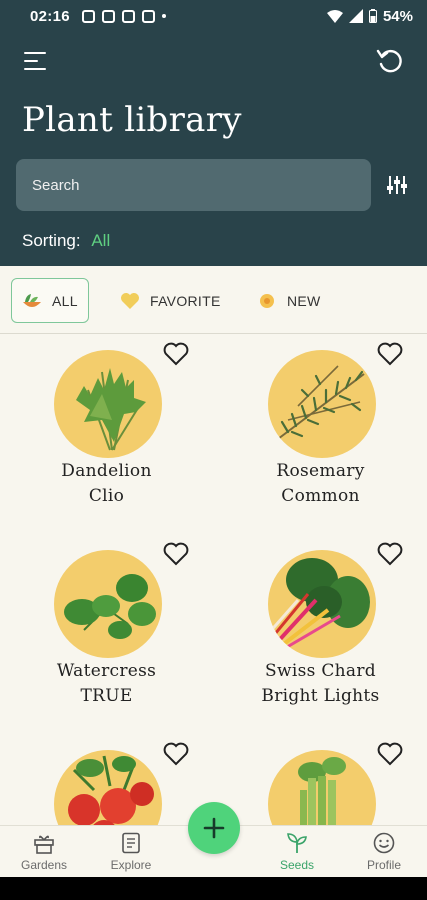  What do you see at coordinates (384, 843) in the screenshot?
I see `smiley-icon` at bounding box center [384, 843].